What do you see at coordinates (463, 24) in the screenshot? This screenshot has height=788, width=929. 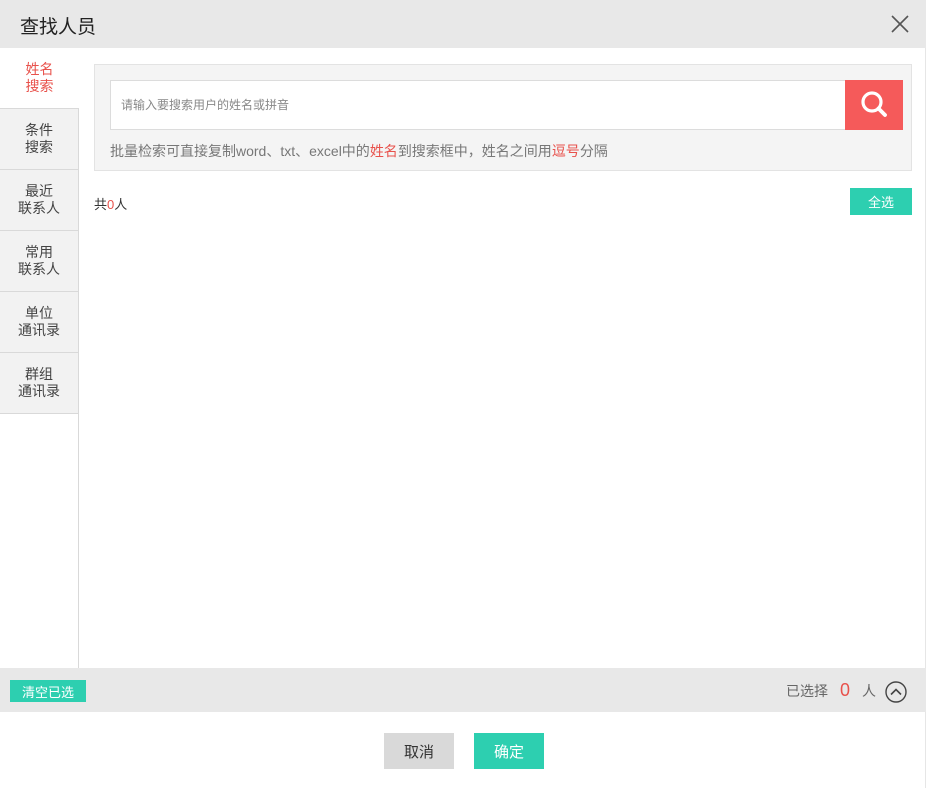 I see `dialog-header: 查找人员` at bounding box center [463, 24].